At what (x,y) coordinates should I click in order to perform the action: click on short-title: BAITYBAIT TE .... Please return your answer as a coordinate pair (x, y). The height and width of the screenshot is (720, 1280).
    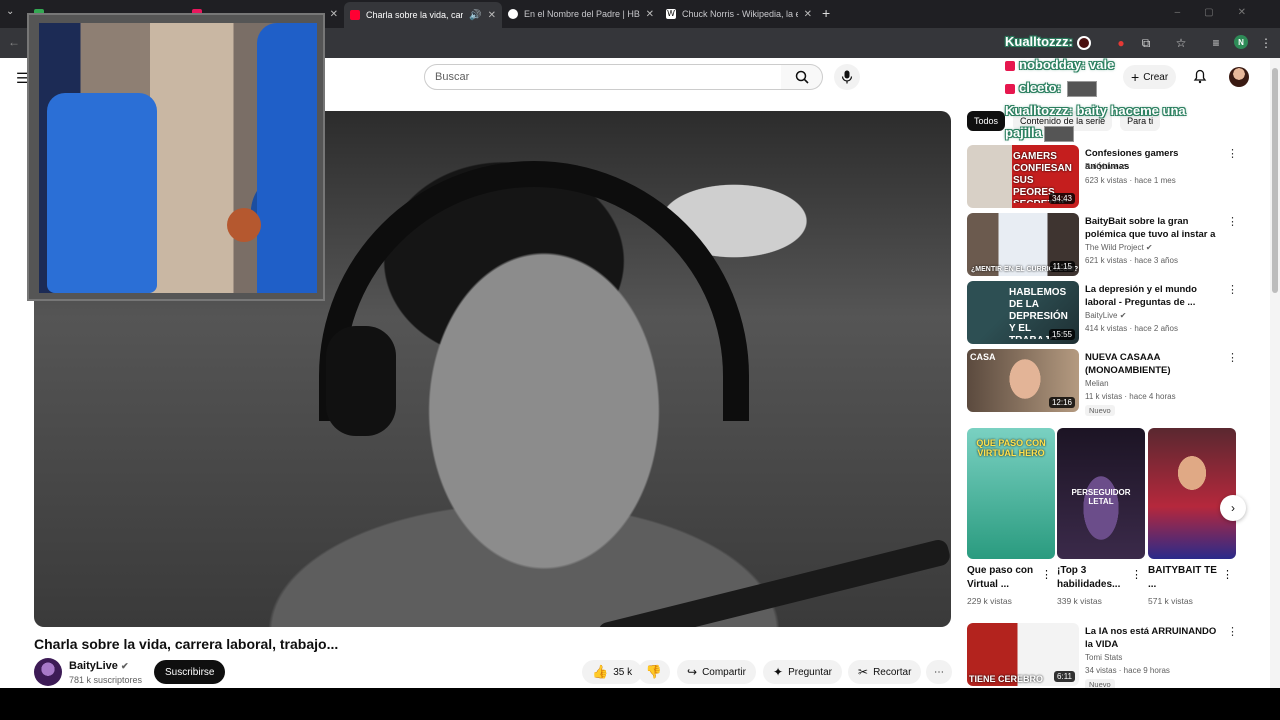
    Looking at the image, I should click on (1182, 577).